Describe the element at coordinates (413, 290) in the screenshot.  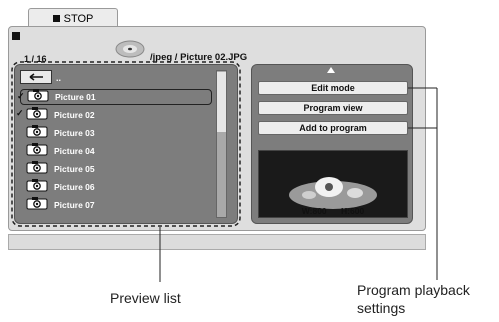
I see `program-settings-caption-line1: Program playback` at that location.